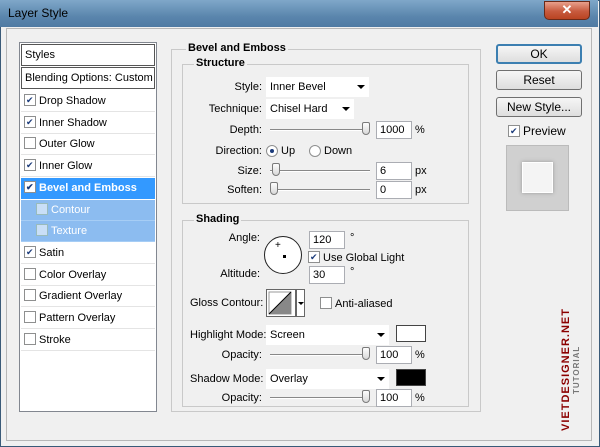 This screenshot has height=447, width=600. Describe the element at coordinates (314, 257) in the screenshot. I see `global-light-checkbox` at that location.